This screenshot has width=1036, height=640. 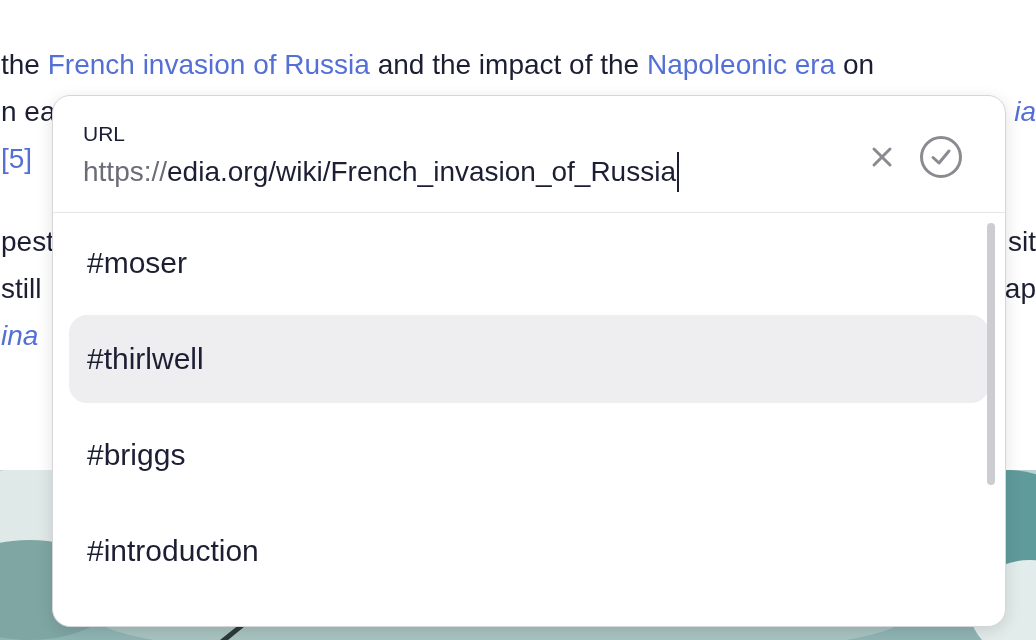 I want to click on article-link: ina, so click(x=20, y=335).